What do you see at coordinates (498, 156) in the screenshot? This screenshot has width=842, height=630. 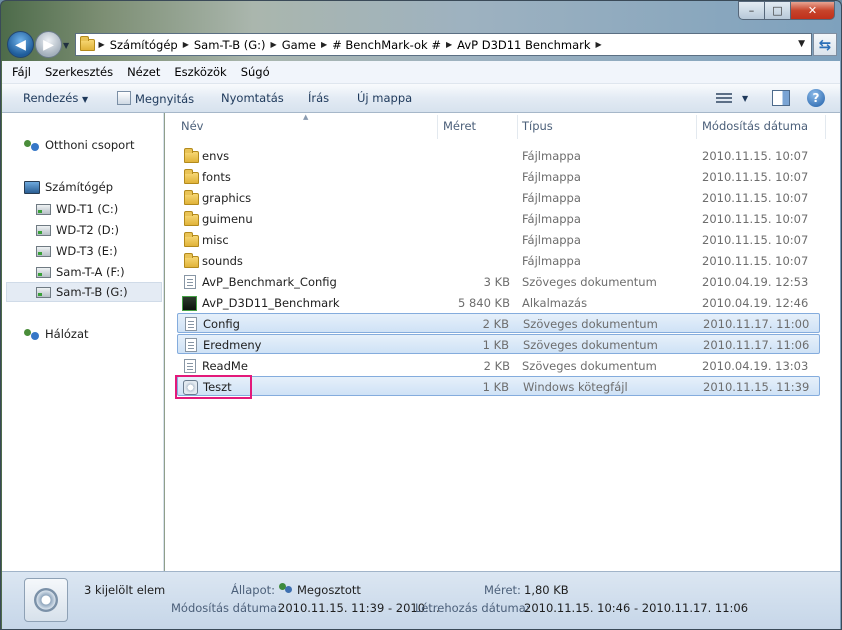 I see `file-row: envs Fájlmappa 2010.11.15. 10:07` at bounding box center [498, 156].